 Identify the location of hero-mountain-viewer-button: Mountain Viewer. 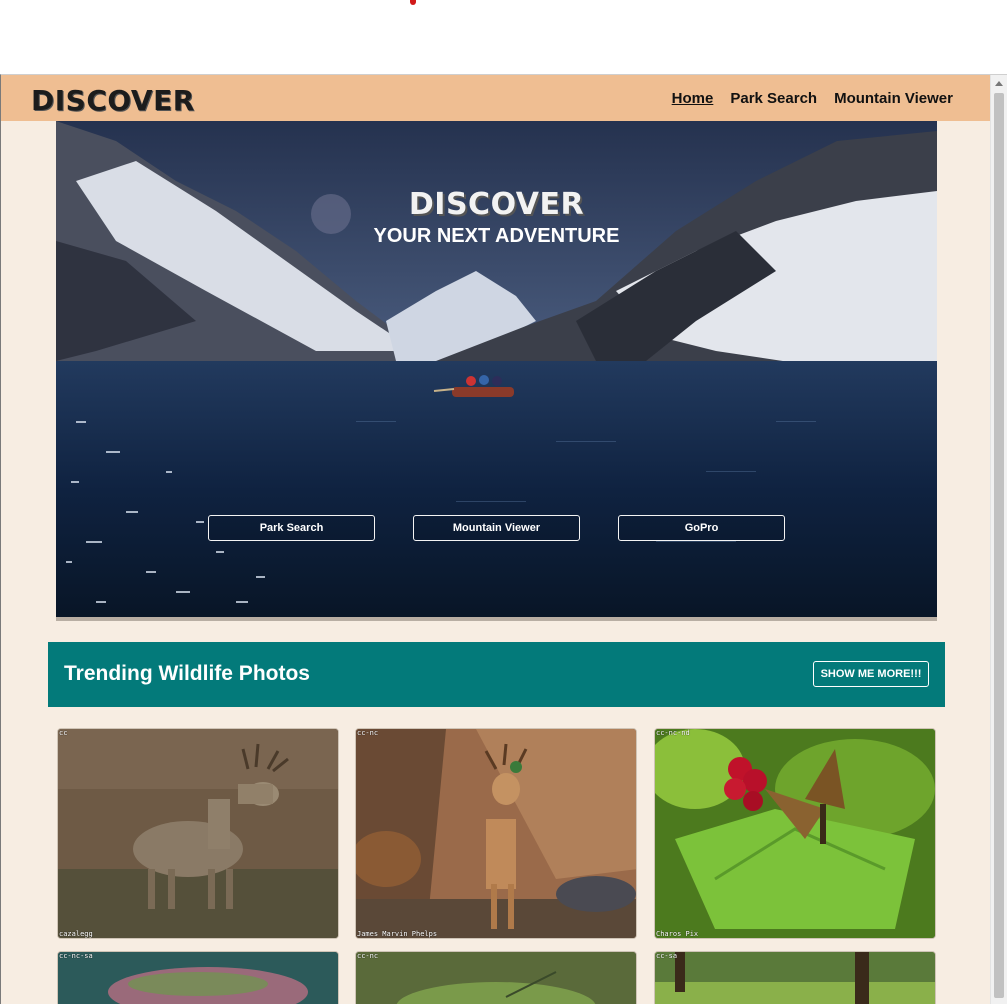
(496, 528).